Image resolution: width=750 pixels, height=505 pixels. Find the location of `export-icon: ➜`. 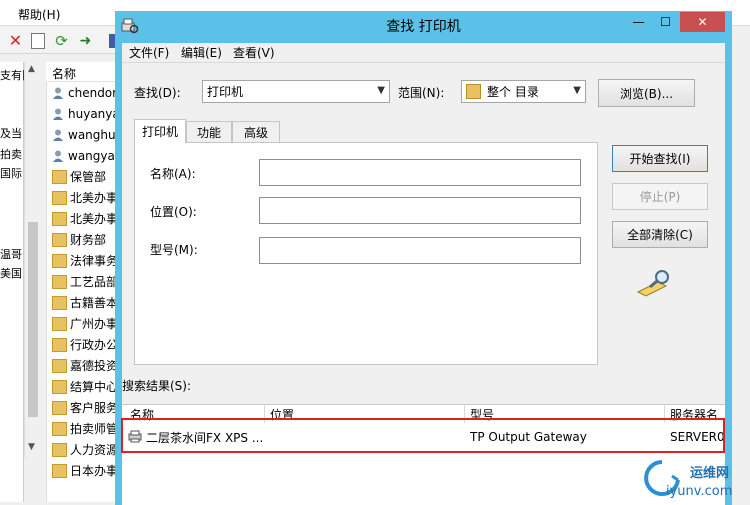

export-icon: ➜ is located at coordinates (85, 40).